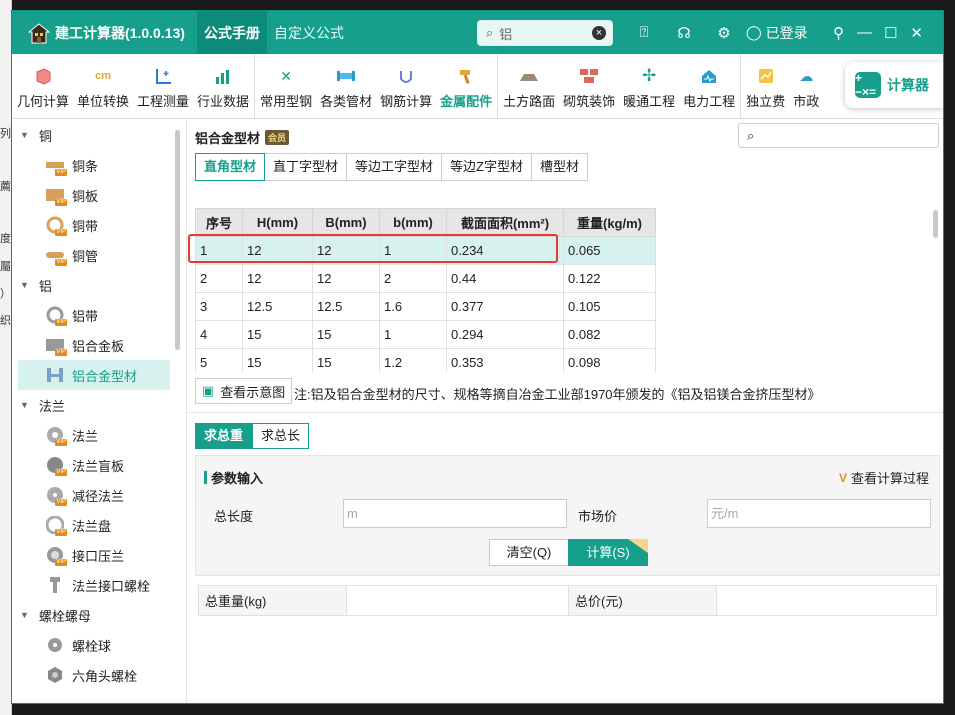  Describe the element at coordinates (99, 345) in the screenshot. I see `sidebar-item-aluminum-plate: VIP 铝合金板` at that location.